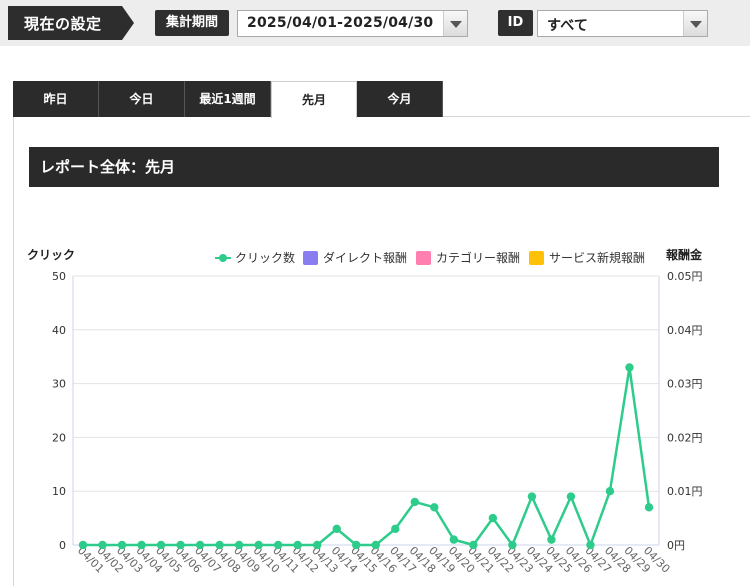 The height and width of the screenshot is (586, 750). What do you see at coordinates (62, 545) in the screenshot?
I see `y-tick-label: 0` at bounding box center [62, 545].